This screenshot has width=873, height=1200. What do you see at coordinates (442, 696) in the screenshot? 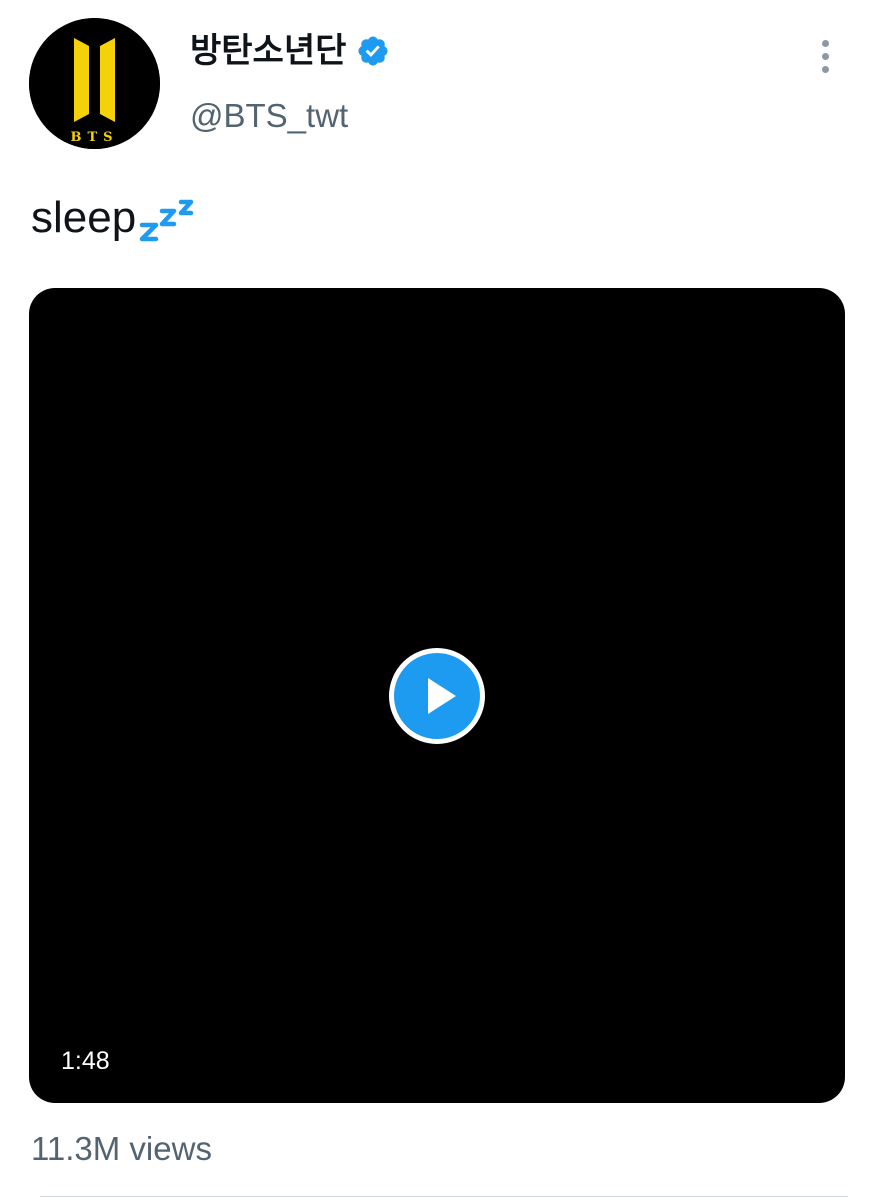
I see `play-icon` at bounding box center [442, 696].